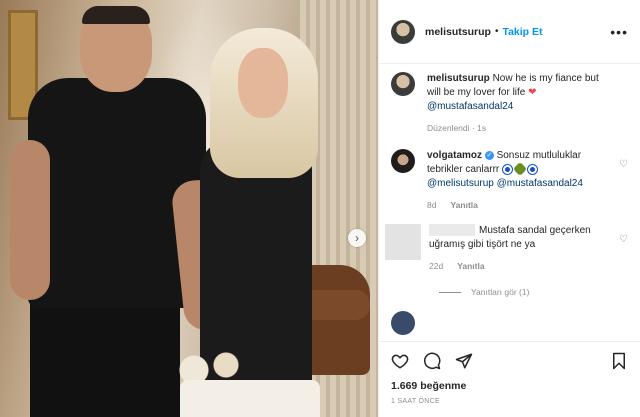 This screenshot has height=417, width=640. What do you see at coordinates (30, 220) in the screenshot?
I see `man-left-arm` at bounding box center [30, 220].